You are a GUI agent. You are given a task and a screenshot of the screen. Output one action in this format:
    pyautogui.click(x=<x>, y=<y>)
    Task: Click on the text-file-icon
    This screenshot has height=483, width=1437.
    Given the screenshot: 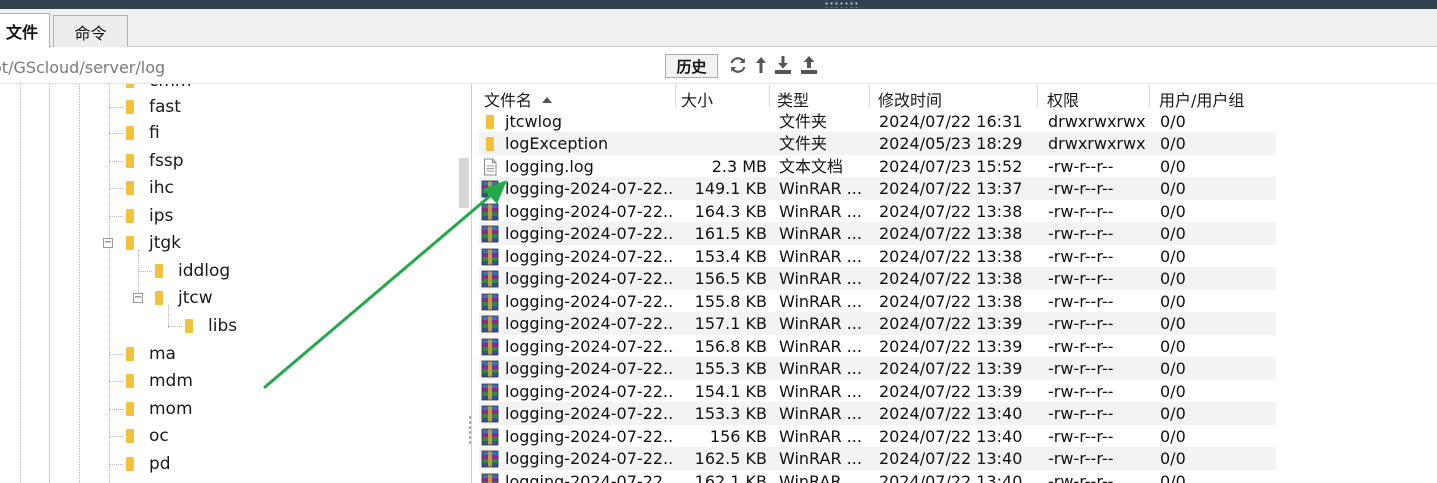 What is the action you would take?
    pyautogui.click(x=490, y=168)
    